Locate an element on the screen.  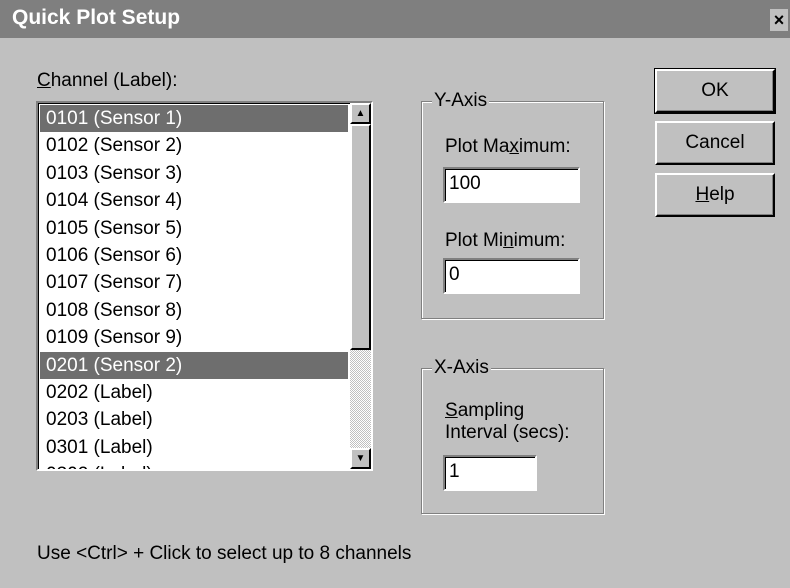
list-item: 0107 (Sensor 7) is located at coordinates (194, 282).